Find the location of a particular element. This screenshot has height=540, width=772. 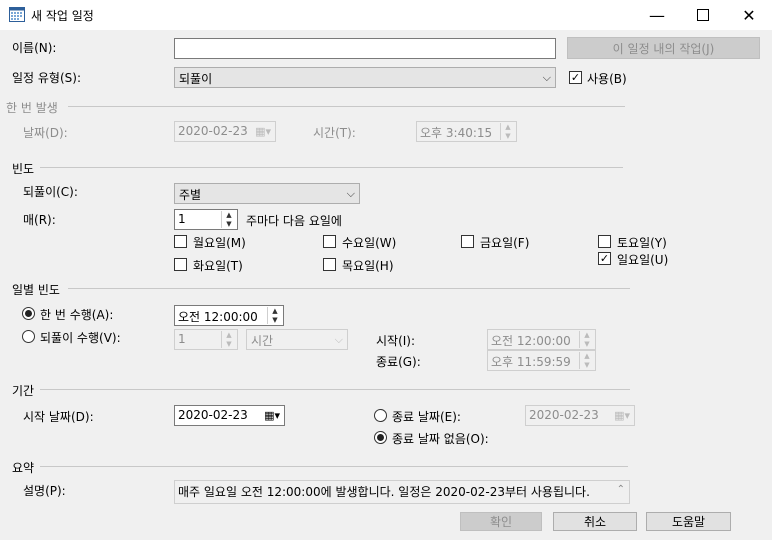

end-date-value: 2020-02-23 is located at coordinates (564, 415).